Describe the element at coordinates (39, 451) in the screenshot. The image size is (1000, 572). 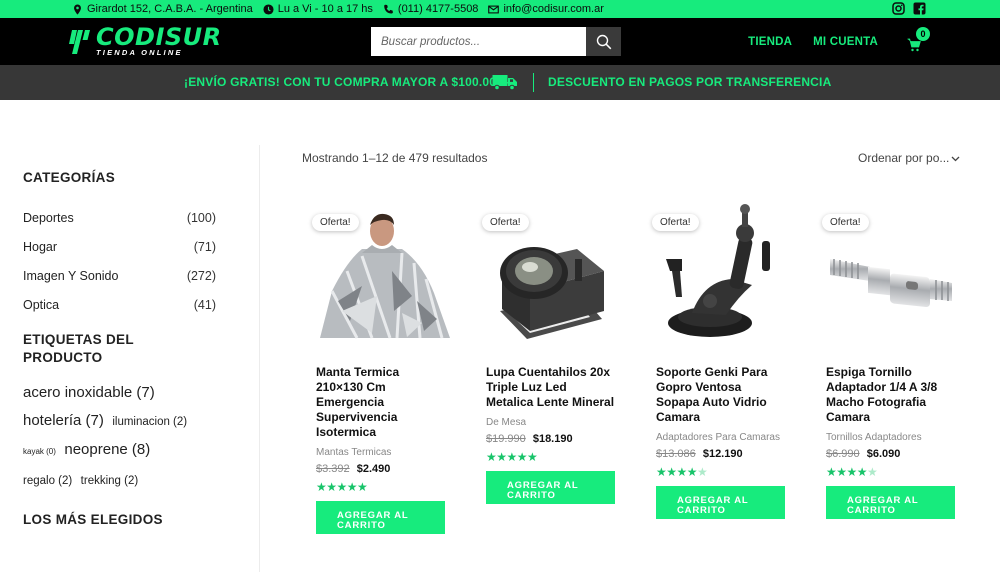
I see `tag-kayak: kayak (0)` at that location.